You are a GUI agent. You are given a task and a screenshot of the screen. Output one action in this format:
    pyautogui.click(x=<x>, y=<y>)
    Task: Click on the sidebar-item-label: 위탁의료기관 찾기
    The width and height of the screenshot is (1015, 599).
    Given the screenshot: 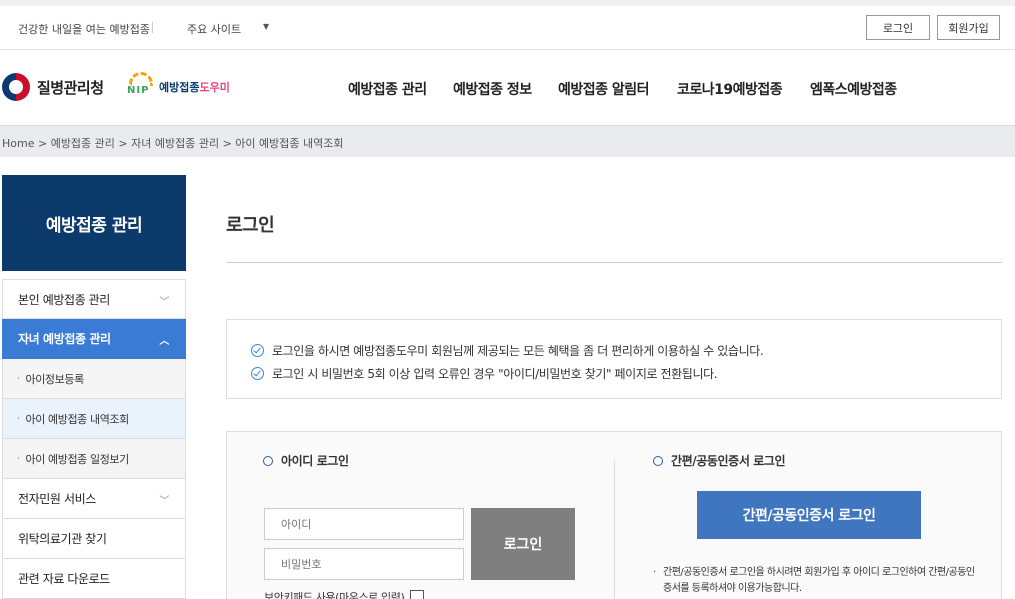 What is the action you would take?
    pyautogui.click(x=62, y=539)
    